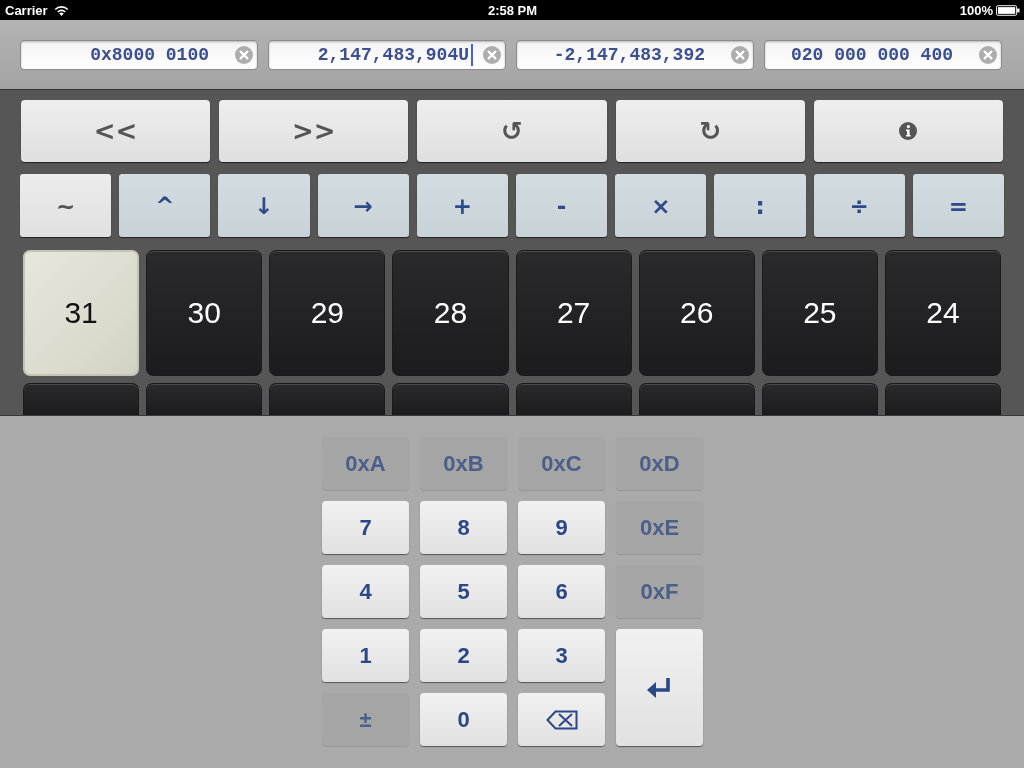 The width and height of the screenshot is (1024, 768). Describe the element at coordinates (165, 205) in the screenshot. I see `operator-key: ^` at that location.